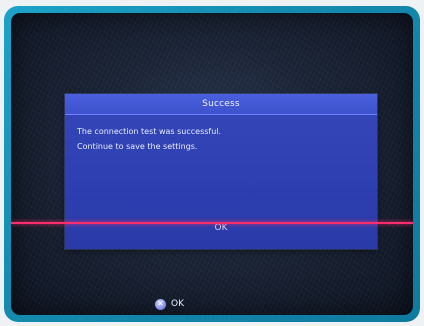 Image resolution: width=424 pixels, height=326 pixels. What do you see at coordinates (149, 131) in the screenshot?
I see `dialog-message-line: The connection test was successful.` at bounding box center [149, 131].